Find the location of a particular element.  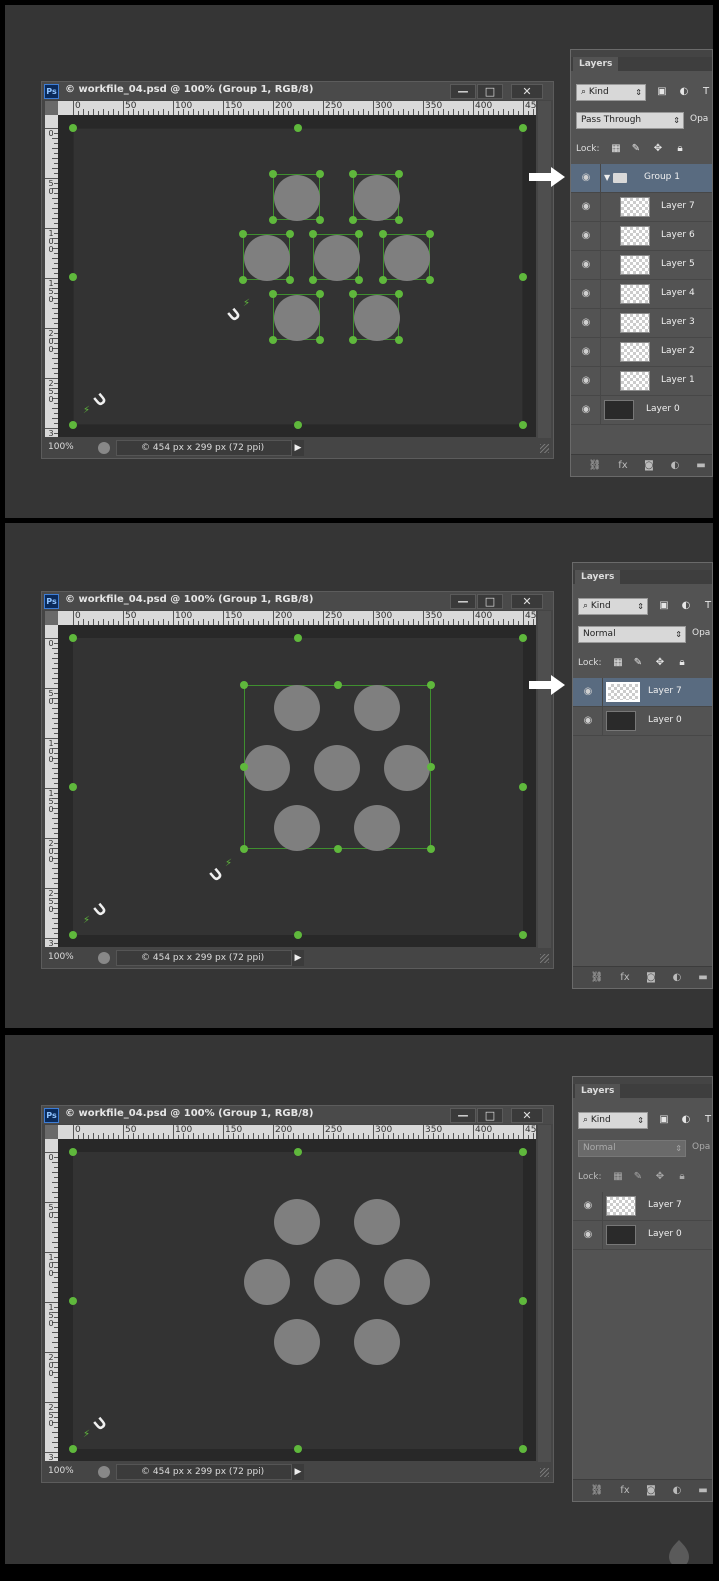

vertical-ruler: 0 5 0 1 0 0 1 5 0 2 0 0 2 5 0 3 is located at coordinates (51, 276).